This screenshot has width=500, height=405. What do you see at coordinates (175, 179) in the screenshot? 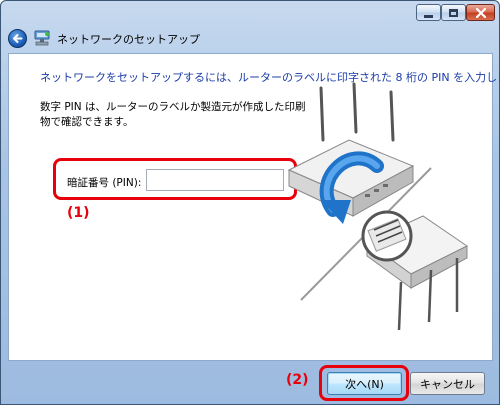
I see `callout-highlight-pin` at bounding box center [175, 179].